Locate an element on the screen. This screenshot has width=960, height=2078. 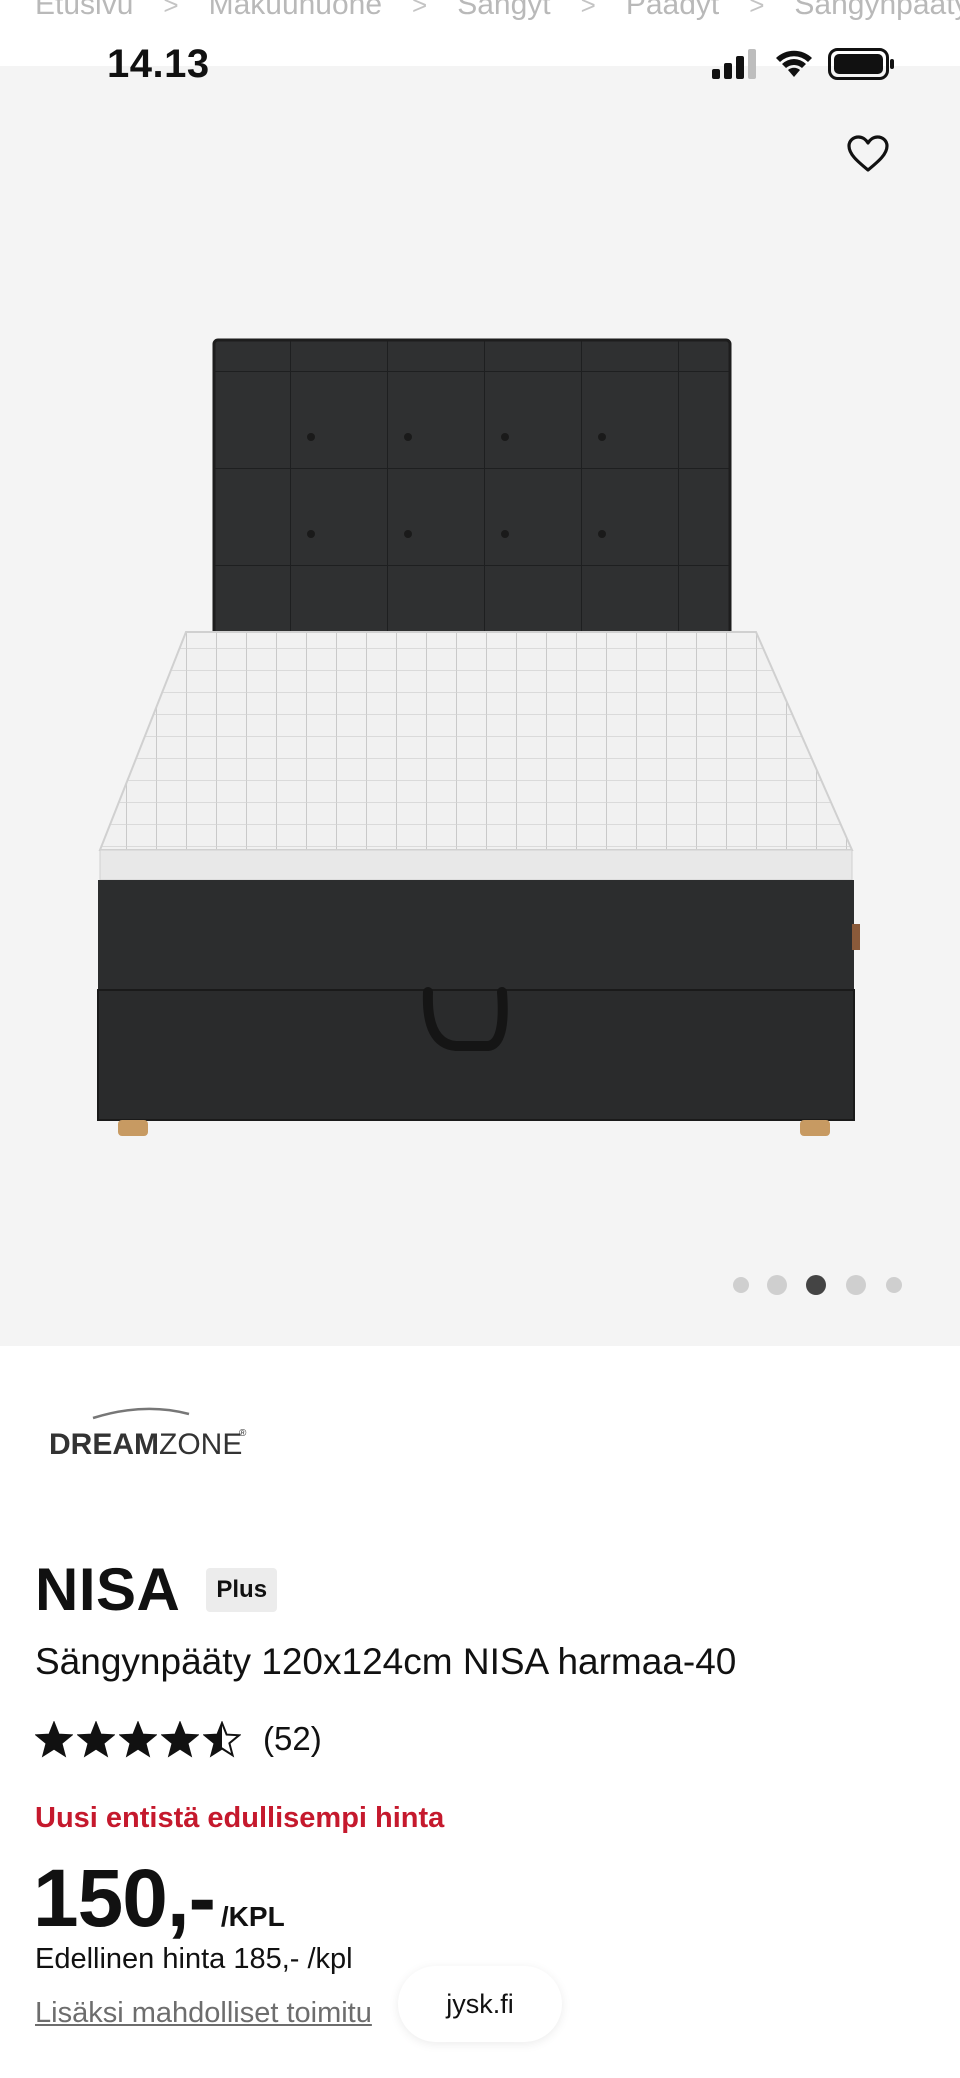
bed-base is located at coordinates (476, 935).